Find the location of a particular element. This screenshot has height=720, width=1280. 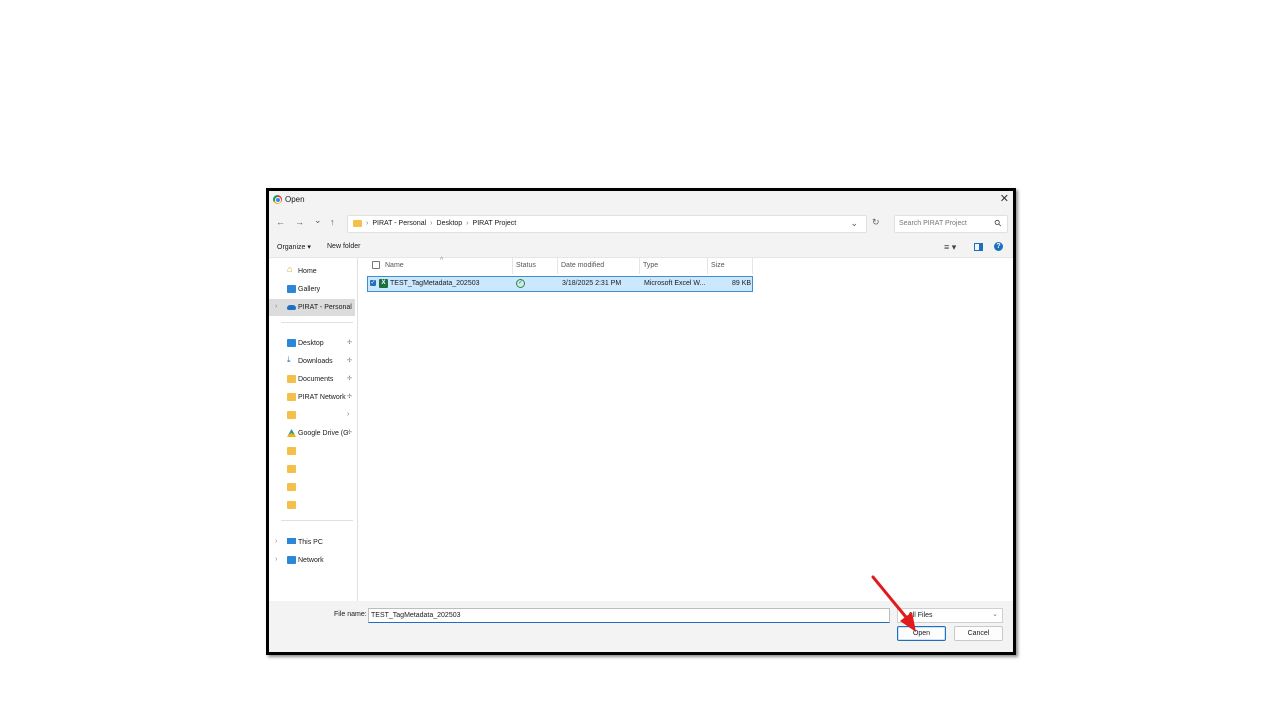

up-arrow-icon: ↑ is located at coordinates (332, 222).